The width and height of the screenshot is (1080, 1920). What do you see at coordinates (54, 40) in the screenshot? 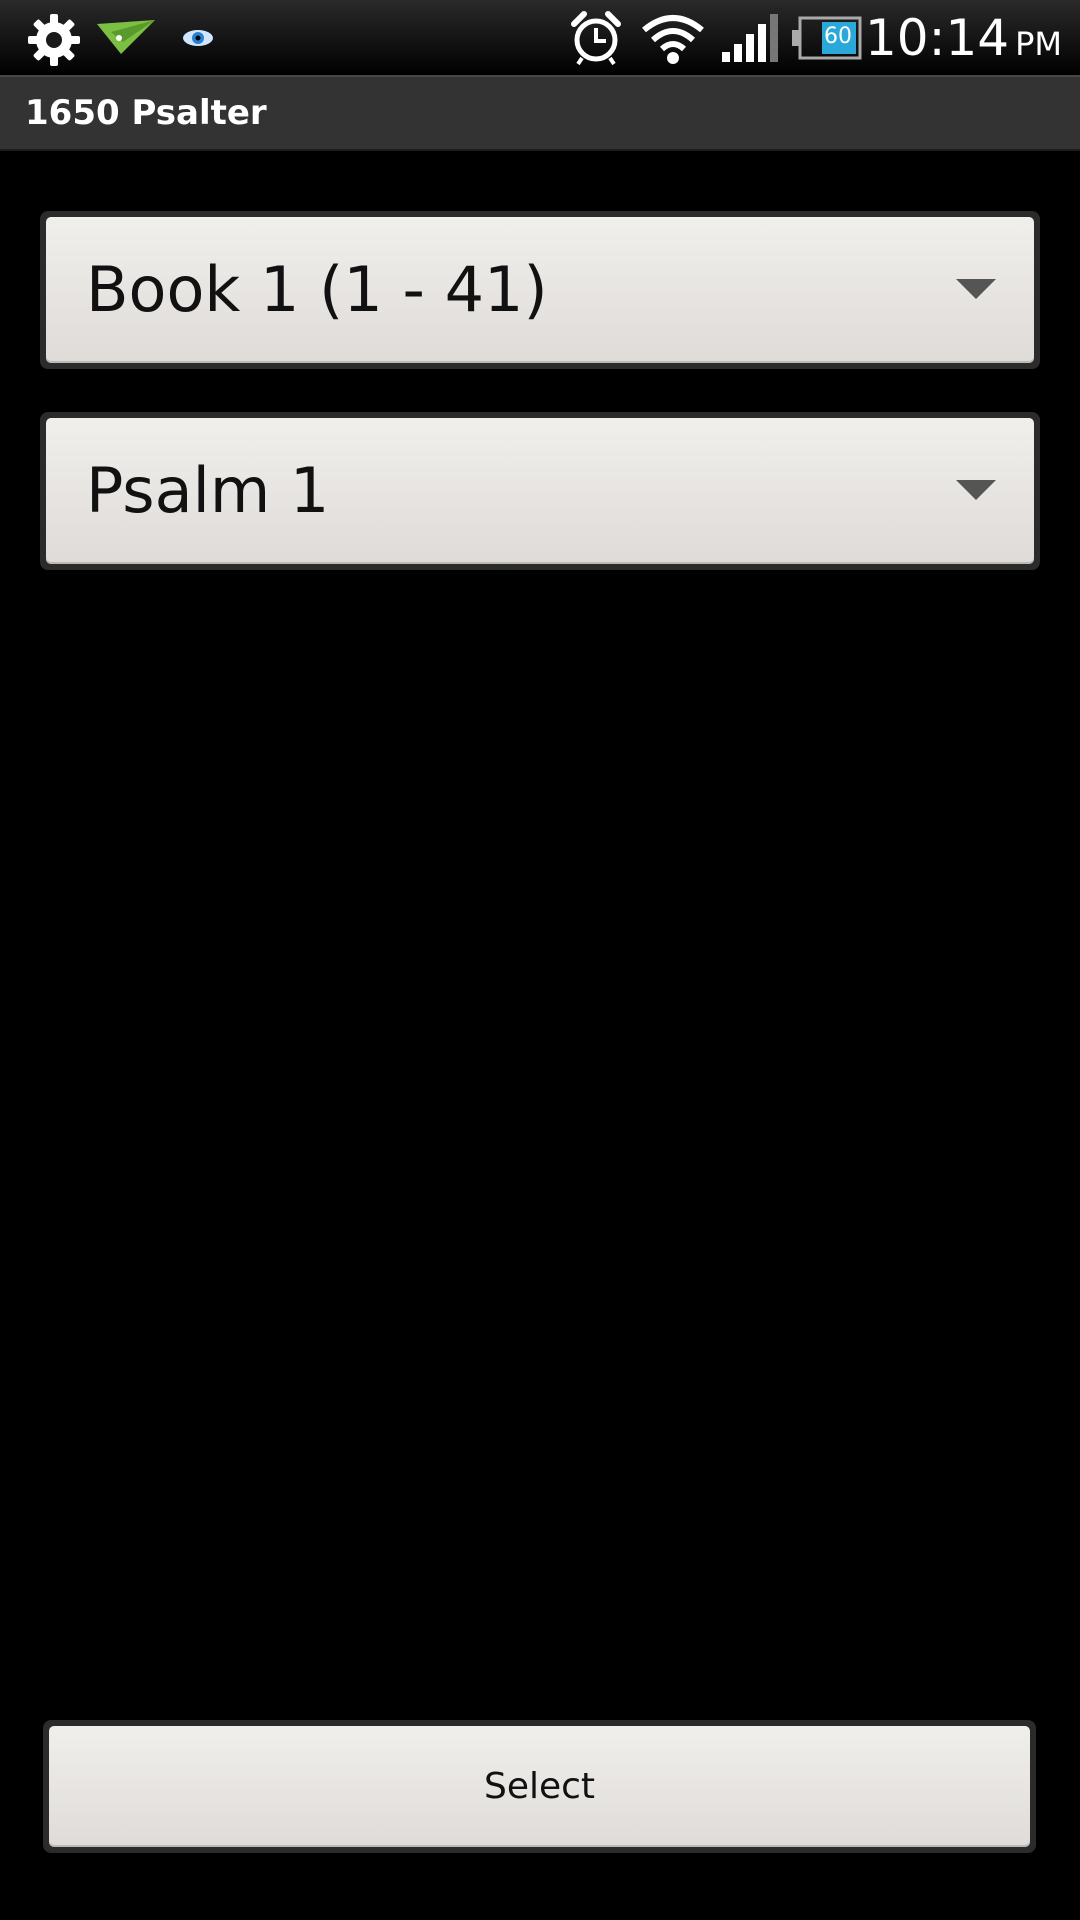
I see `gear-icon` at bounding box center [54, 40].